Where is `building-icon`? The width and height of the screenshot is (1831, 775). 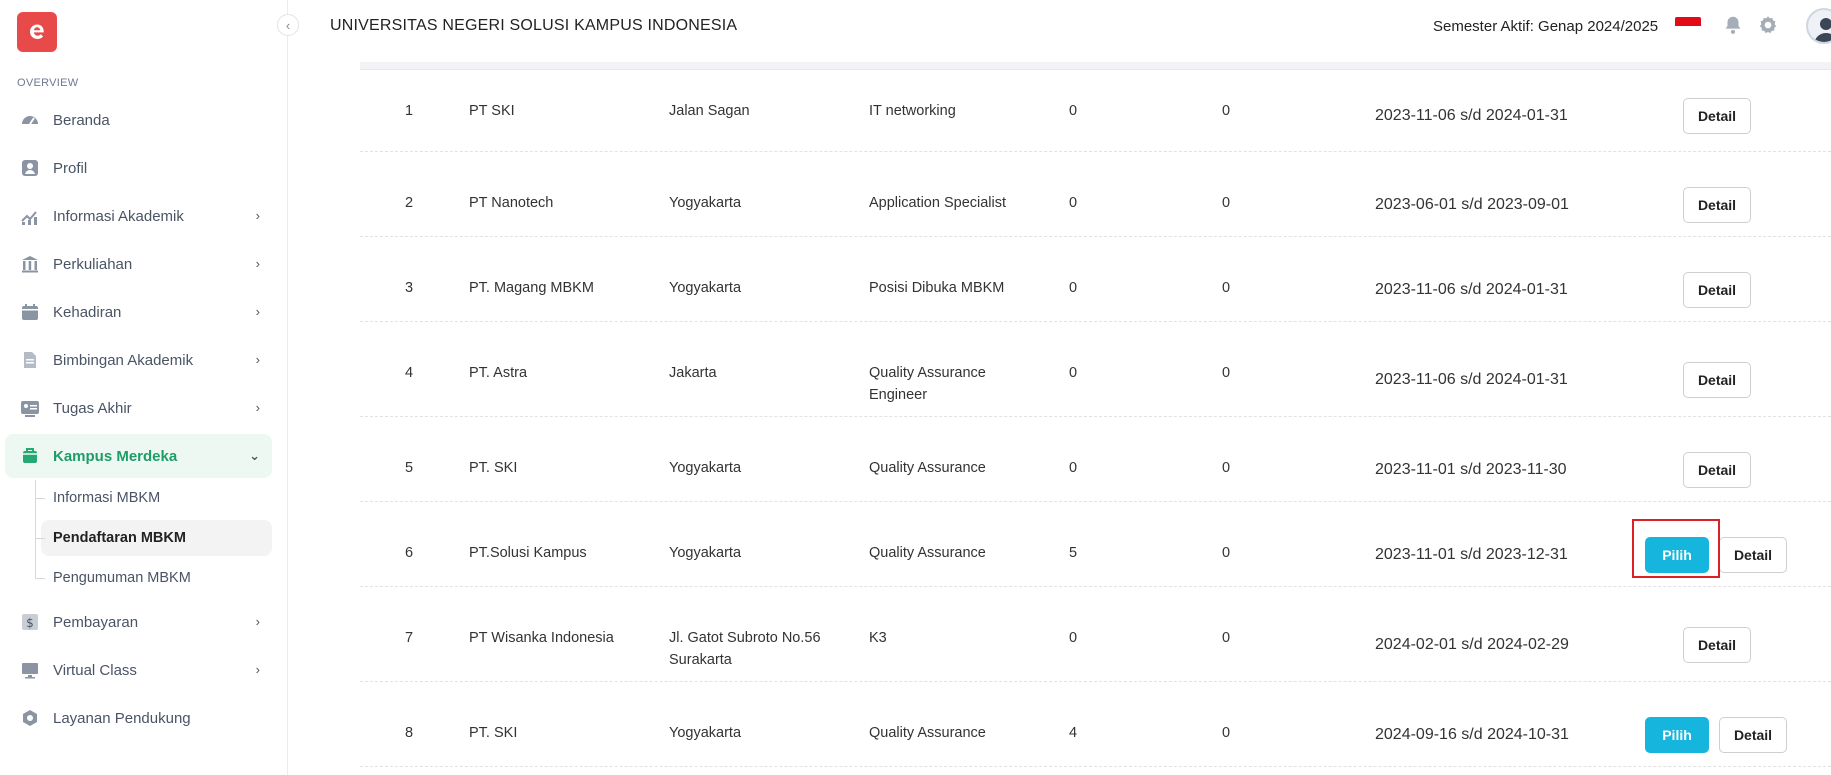 building-icon is located at coordinates (30, 264).